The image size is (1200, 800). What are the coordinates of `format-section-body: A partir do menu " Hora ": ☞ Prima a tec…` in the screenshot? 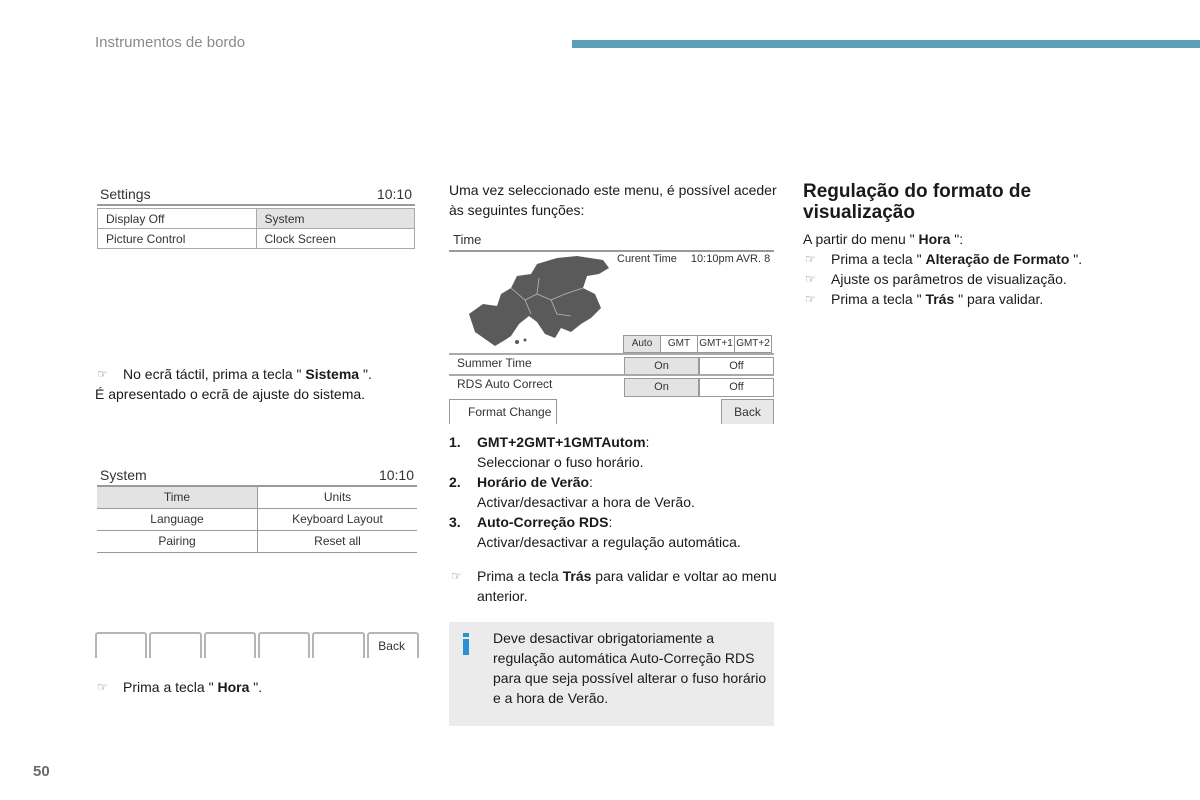 It's located at (968, 269).